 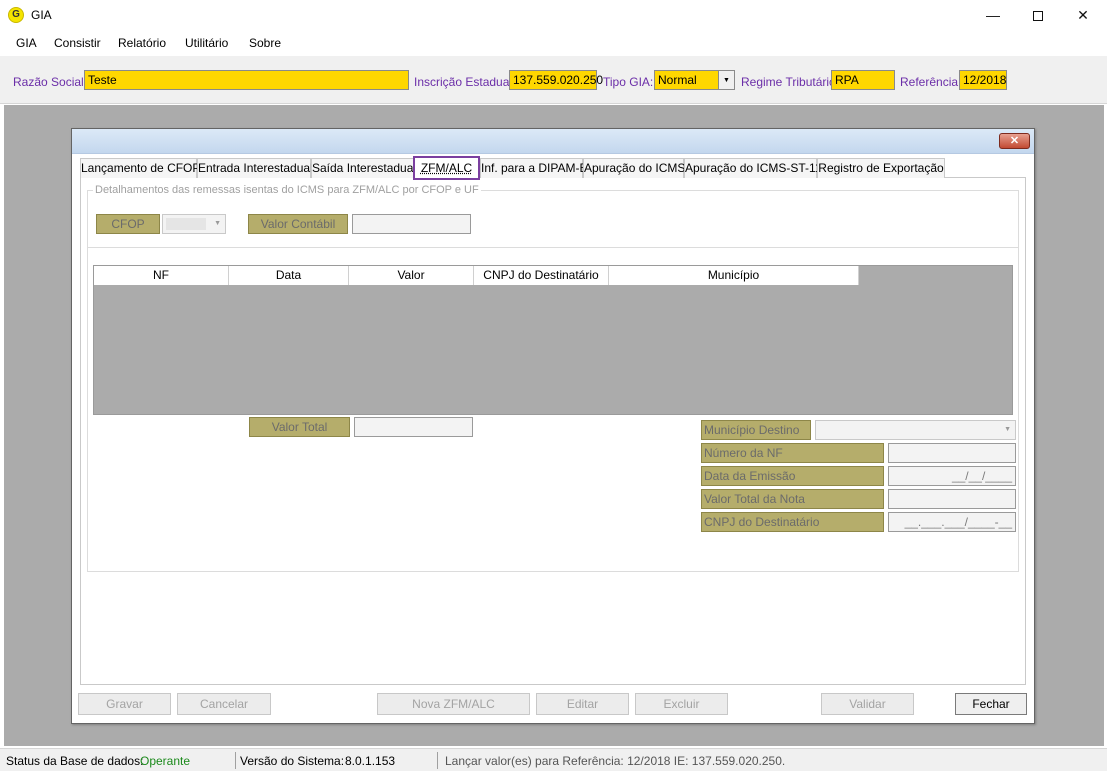 What do you see at coordinates (224, 704) in the screenshot?
I see `cancelar-button: Cancelar` at bounding box center [224, 704].